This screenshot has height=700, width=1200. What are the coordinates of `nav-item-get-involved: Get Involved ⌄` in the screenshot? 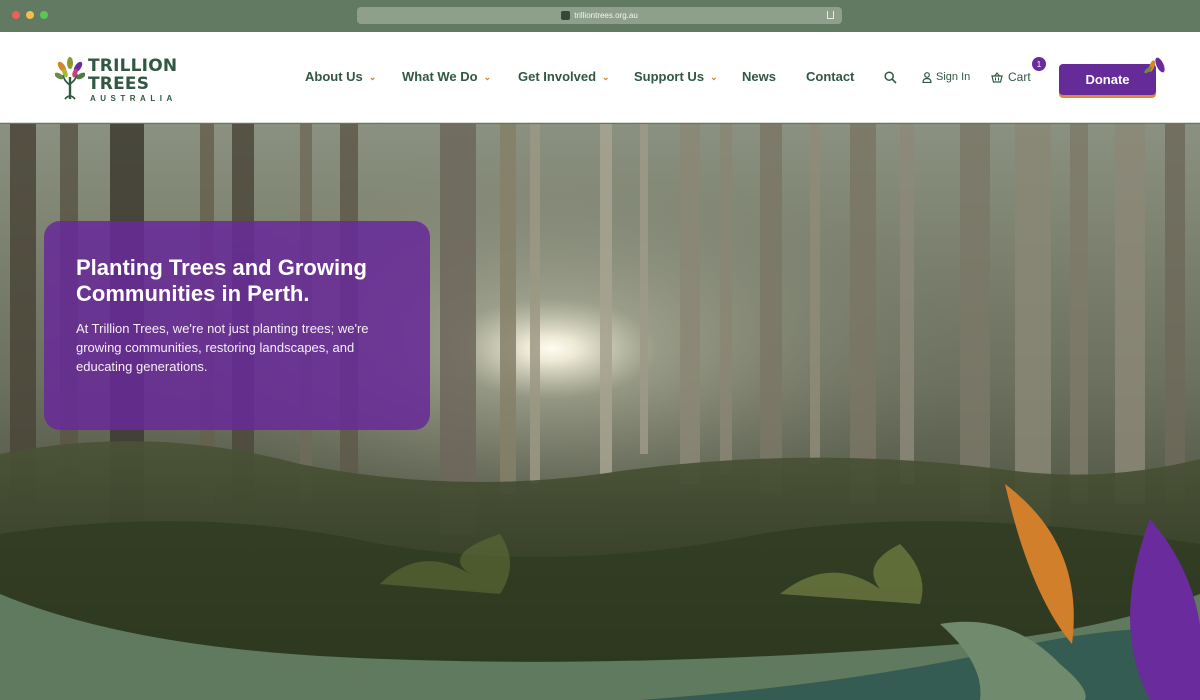 It's located at (564, 76).